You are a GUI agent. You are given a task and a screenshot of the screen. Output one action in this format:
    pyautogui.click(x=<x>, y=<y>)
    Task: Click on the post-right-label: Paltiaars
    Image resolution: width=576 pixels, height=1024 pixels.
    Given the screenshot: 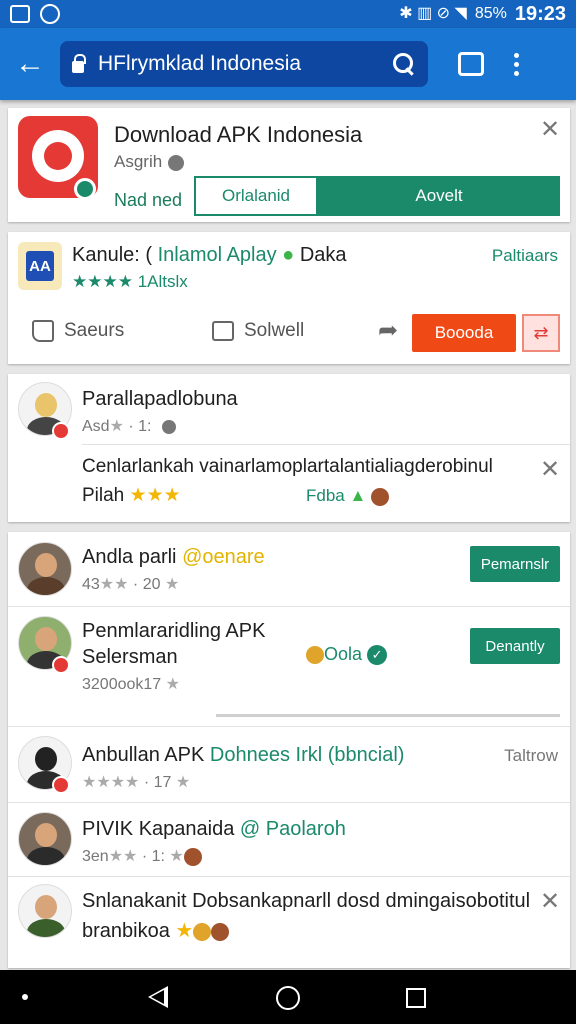 What is the action you would take?
    pyautogui.click(x=525, y=256)
    